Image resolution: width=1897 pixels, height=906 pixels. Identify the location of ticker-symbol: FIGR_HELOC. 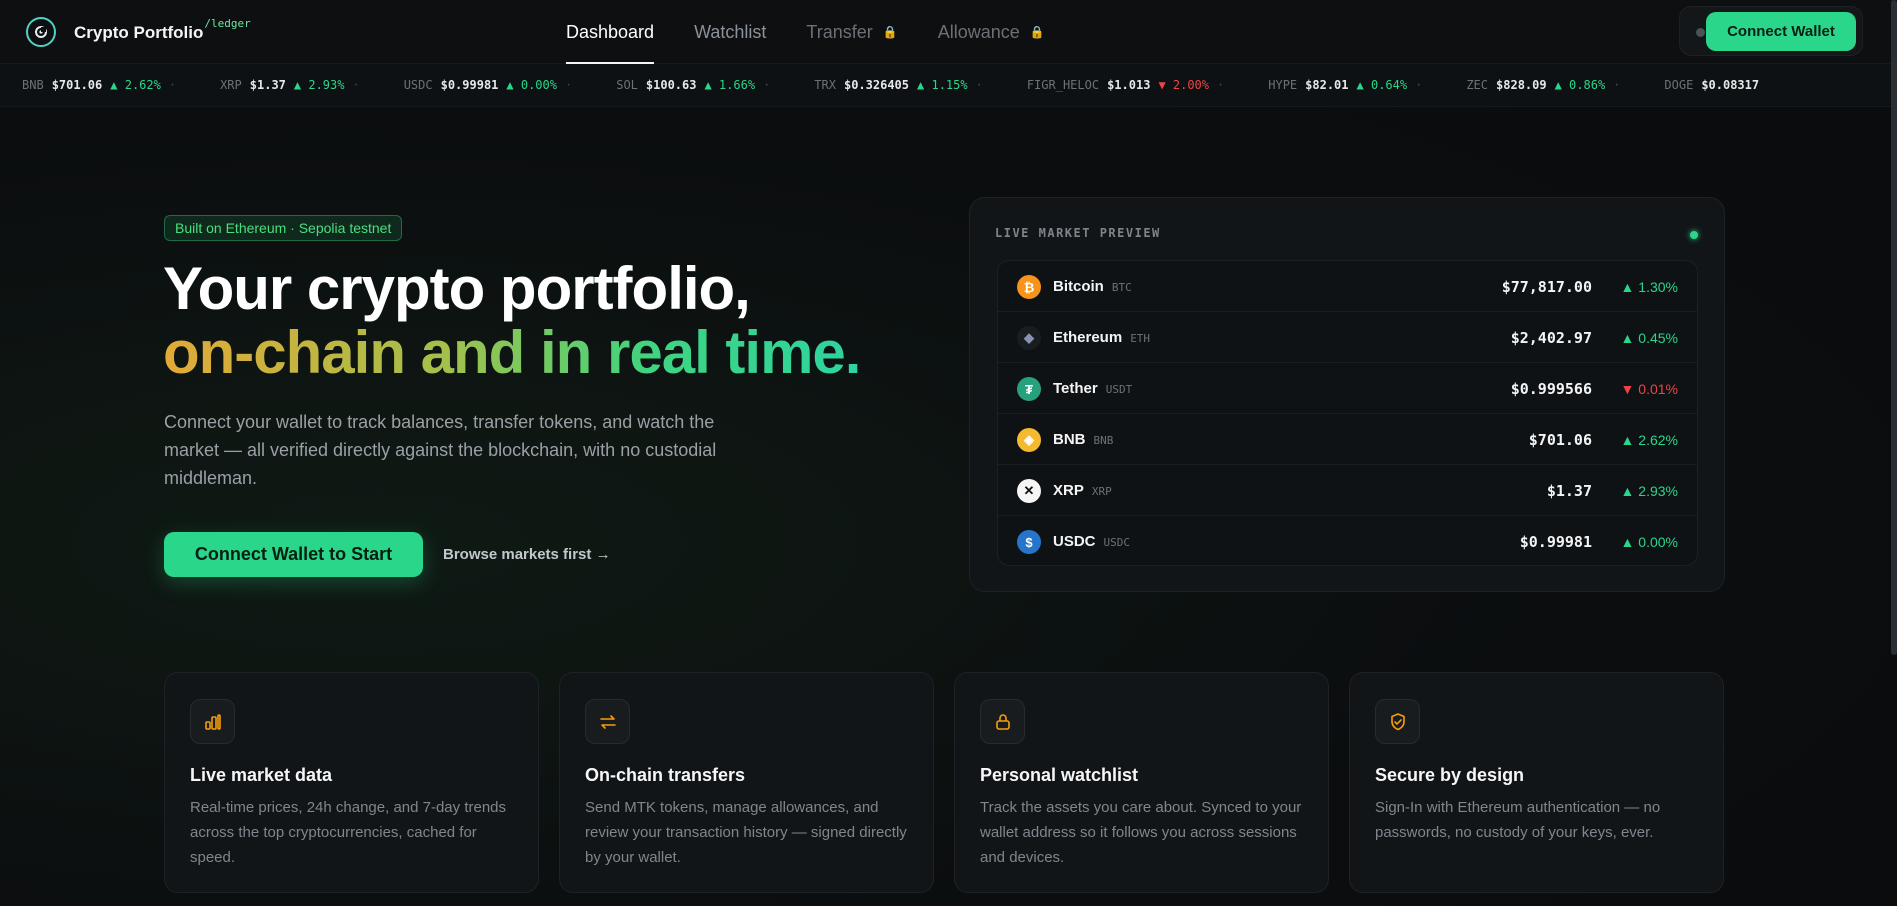
(1063, 85).